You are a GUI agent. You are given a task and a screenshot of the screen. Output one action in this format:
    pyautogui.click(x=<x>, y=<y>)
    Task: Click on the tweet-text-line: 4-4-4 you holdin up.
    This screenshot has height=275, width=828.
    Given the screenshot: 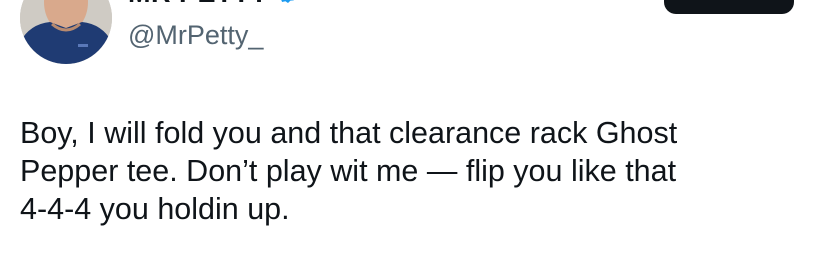 What is the action you would take?
    pyautogui.click(x=155, y=209)
    